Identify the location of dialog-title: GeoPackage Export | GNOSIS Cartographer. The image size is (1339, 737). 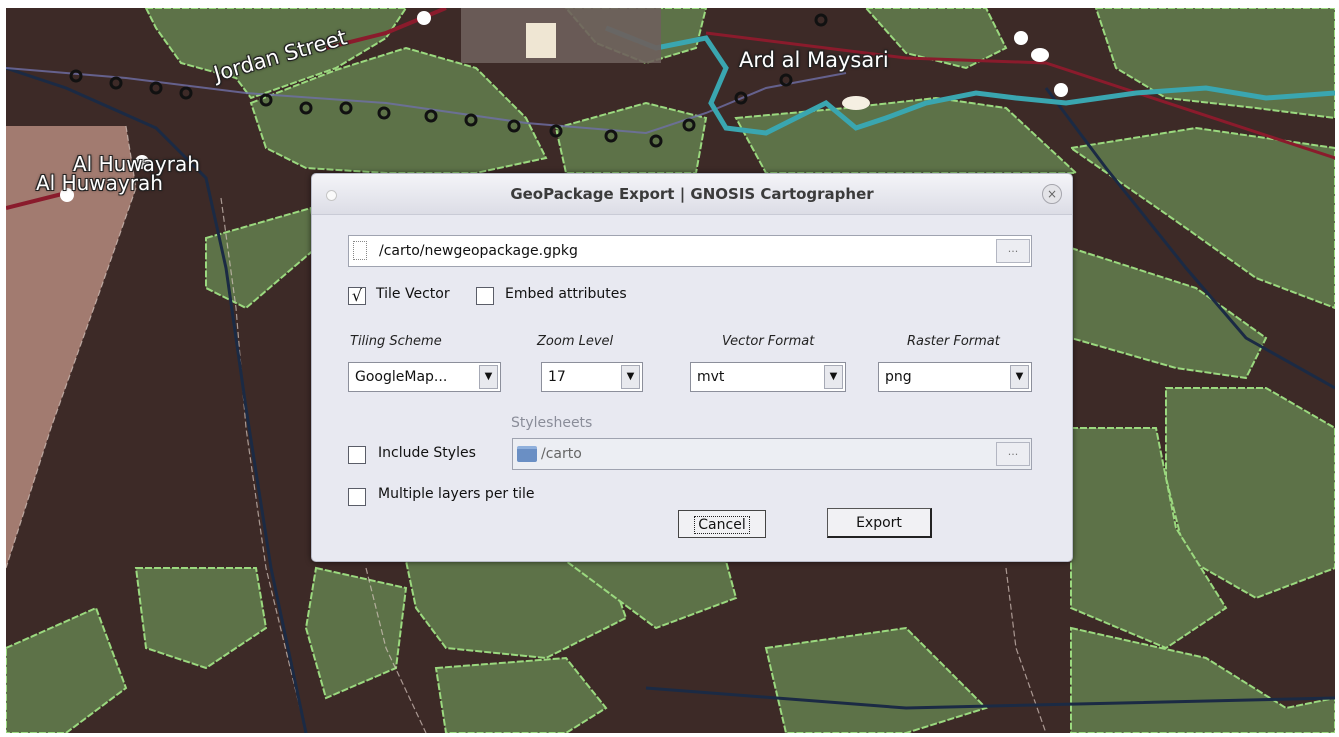
(692, 194).